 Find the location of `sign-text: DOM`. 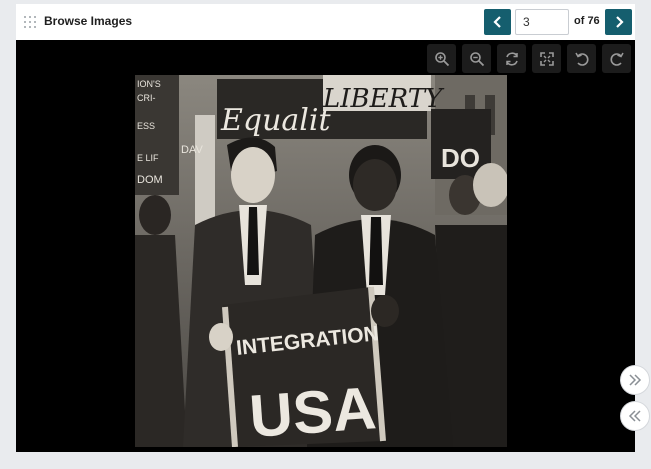

sign-text: DOM is located at coordinates (150, 180).